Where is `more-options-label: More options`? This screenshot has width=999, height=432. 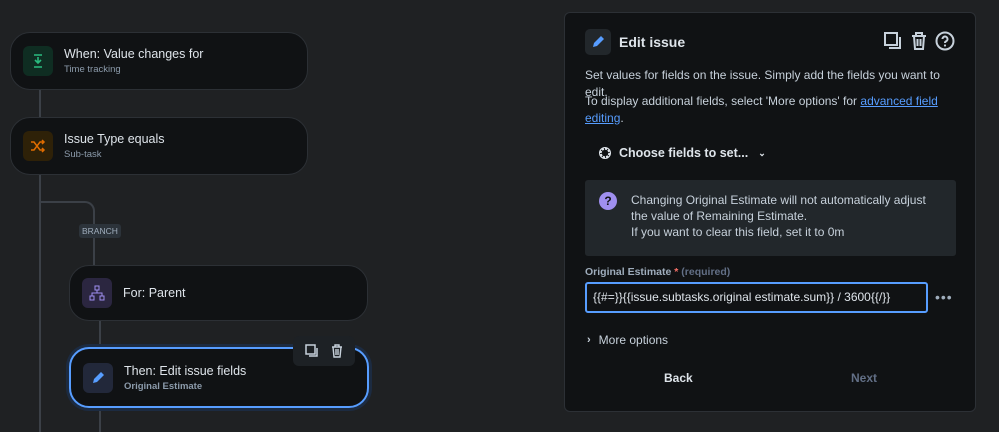
more-options-label: More options is located at coordinates (633, 340).